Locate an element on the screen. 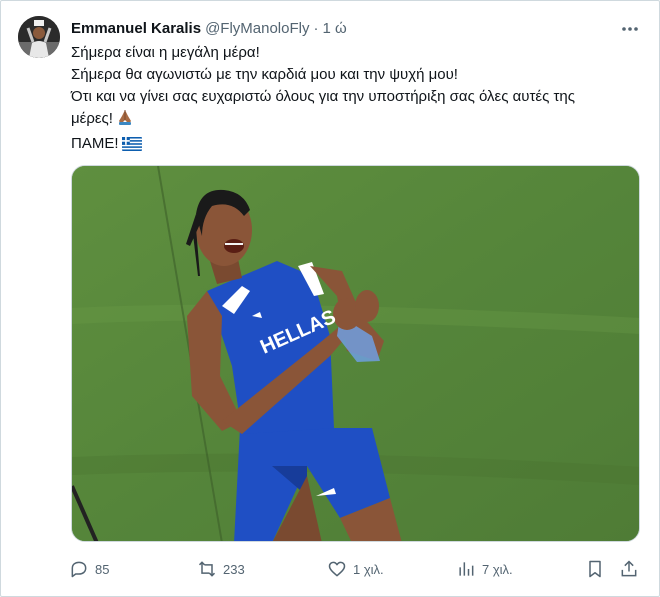 The width and height of the screenshot is (660, 597). tweet-header: Emmanuel Karalis @FlyManoloFly · 1 ώ is located at coordinates (209, 28).